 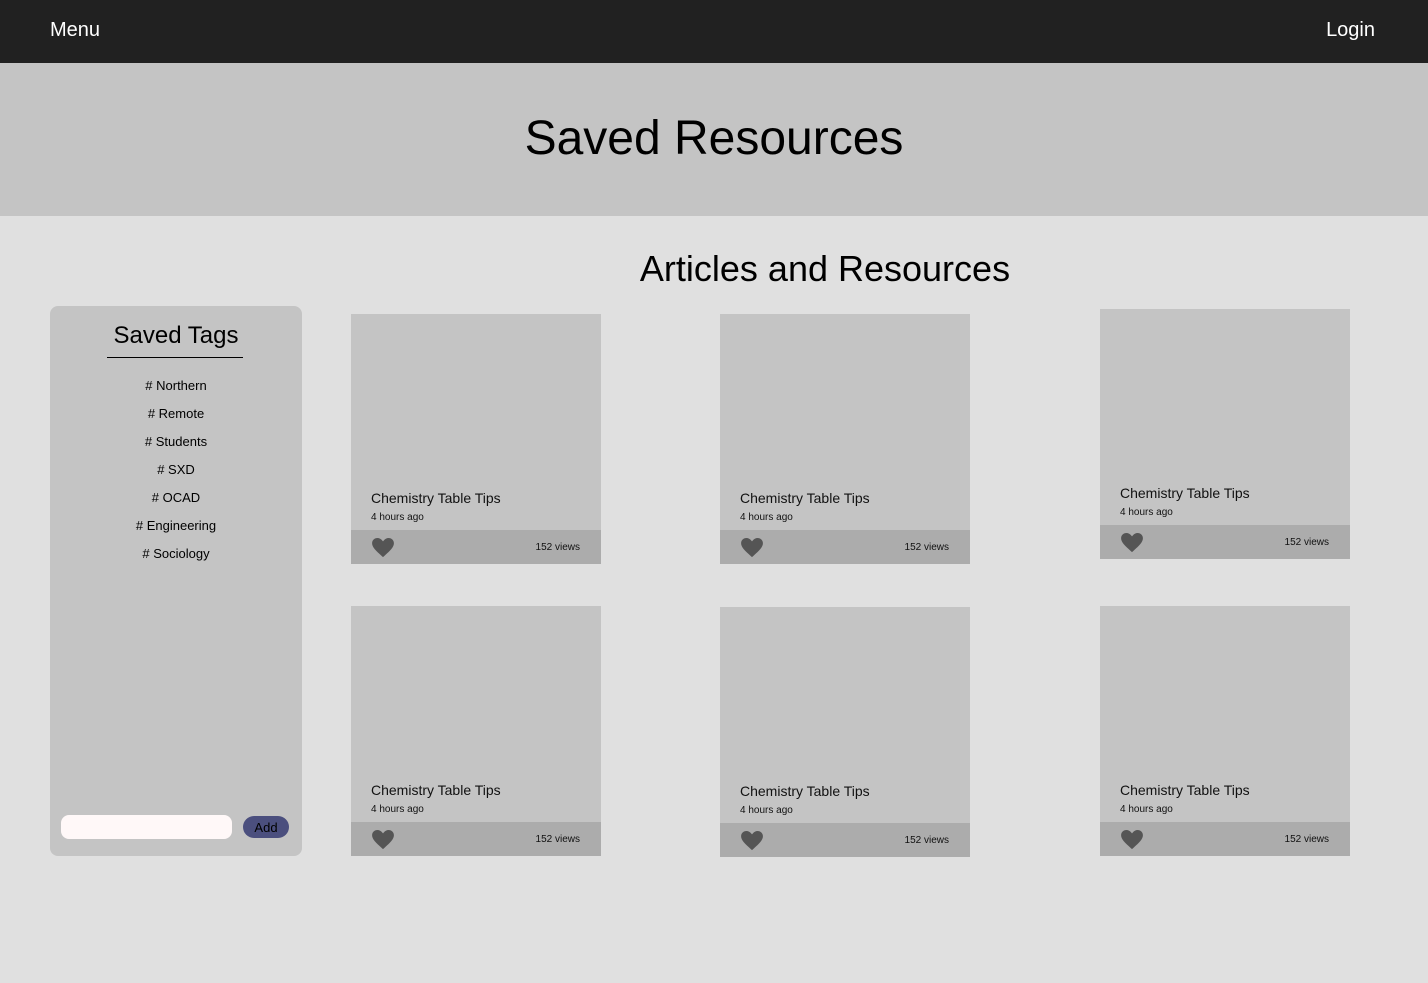 What do you see at coordinates (825, 268) in the screenshot?
I see `section-title: Articles and Resources` at bounding box center [825, 268].